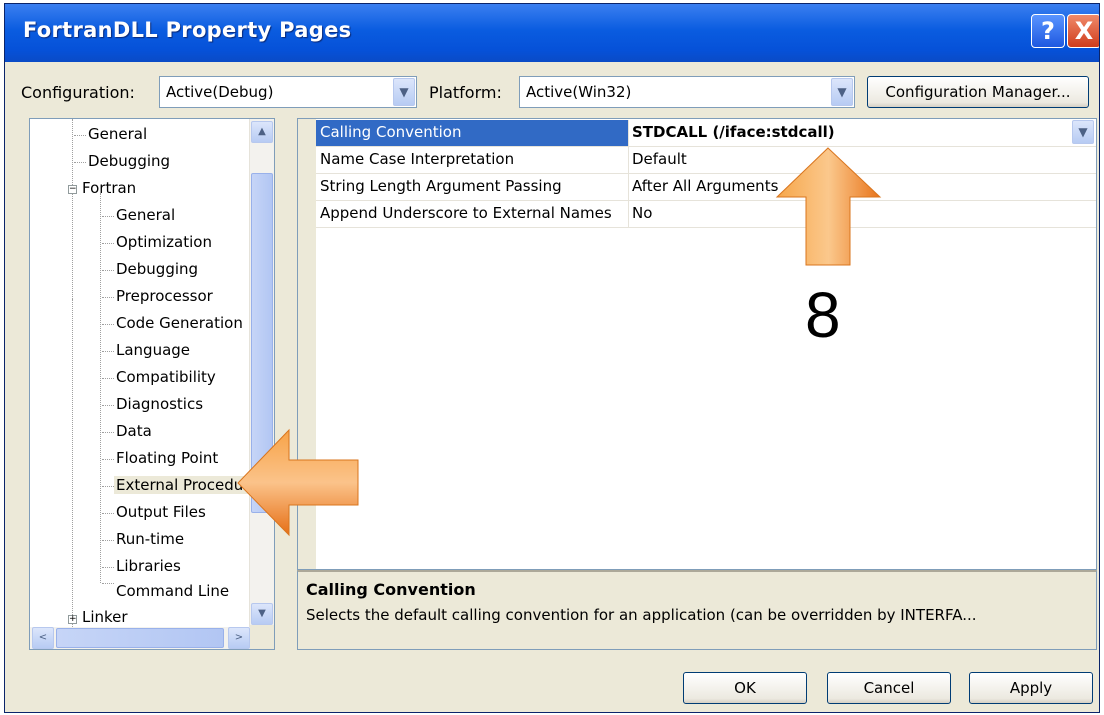 The height and width of the screenshot is (715, 1104). Describe the element at coordinates (828, 206) in the screenshot. I see `up-arrow-icon` at that location.